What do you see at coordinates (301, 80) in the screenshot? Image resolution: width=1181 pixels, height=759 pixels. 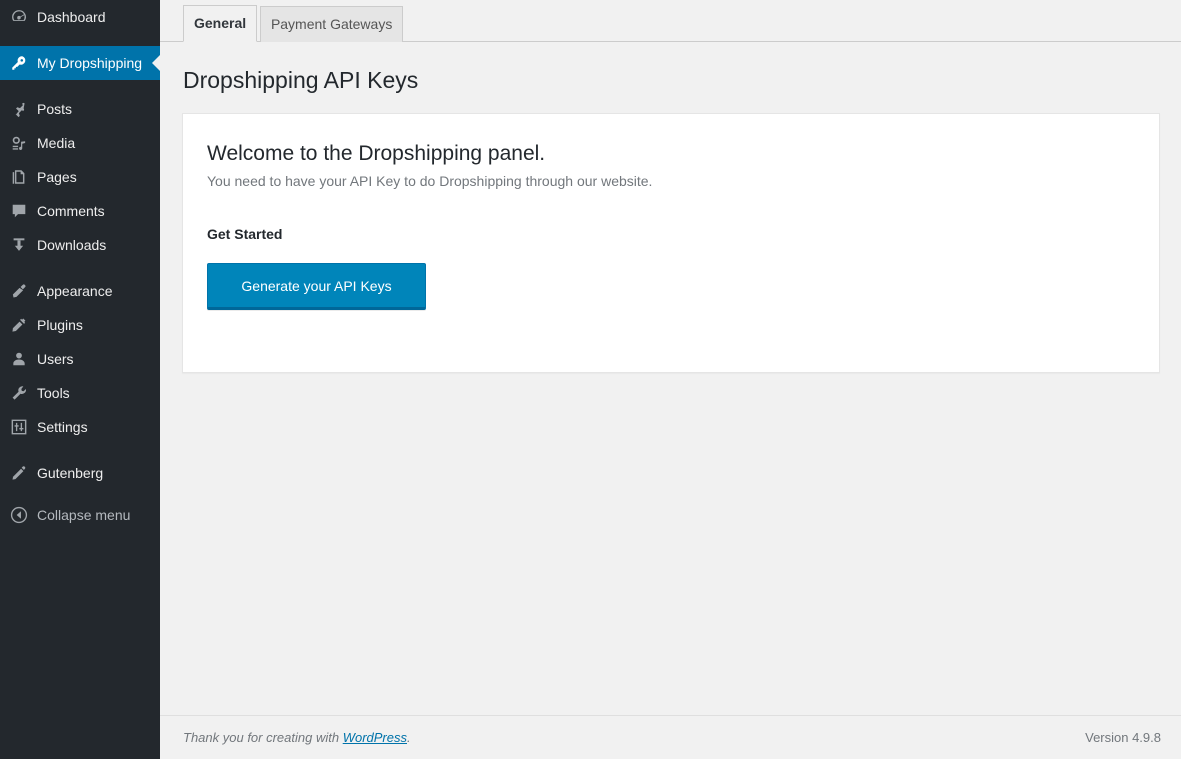 I see `page-title: Dropshipping API Keys` at bounding box center [301, 80].